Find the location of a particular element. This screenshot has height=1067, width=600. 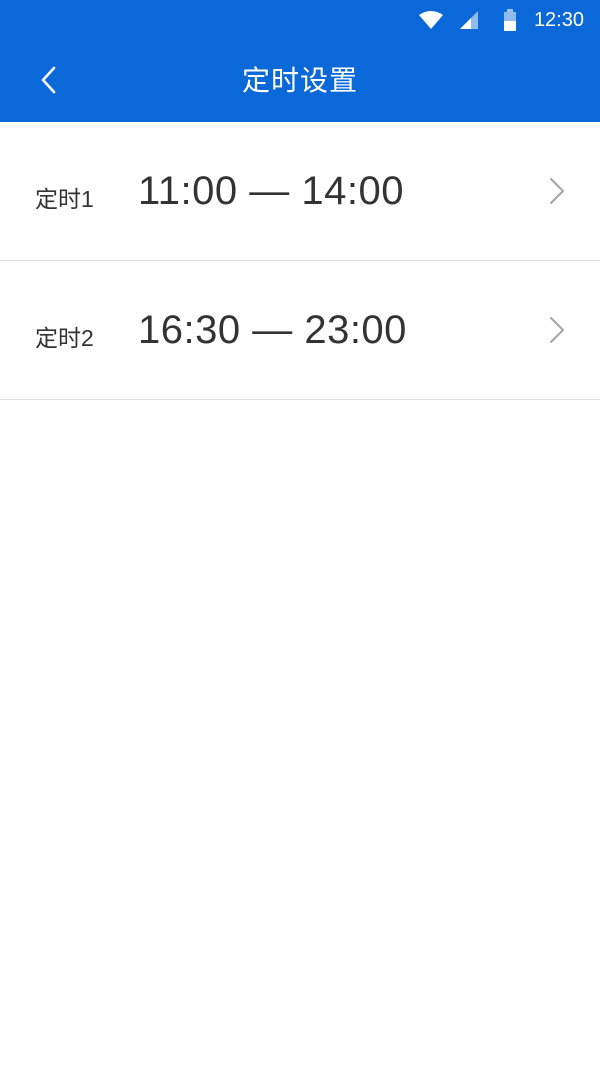

timer-label: 定时1 is located at coordinates (64, 199).